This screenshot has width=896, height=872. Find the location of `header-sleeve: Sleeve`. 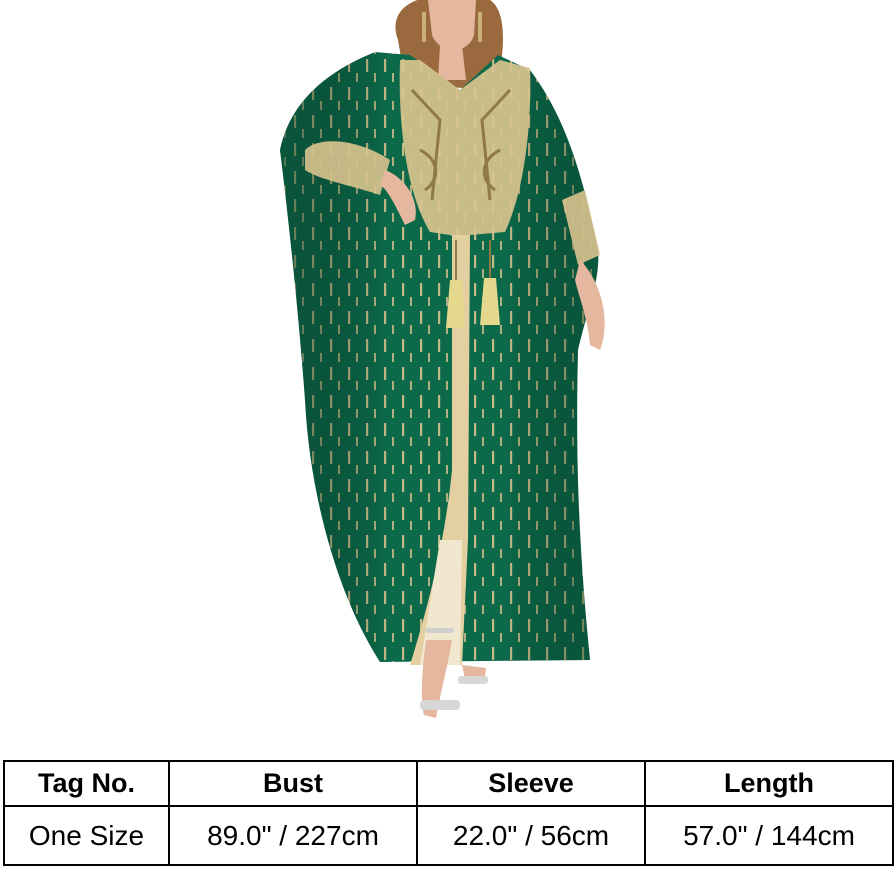

header-sleeve: Sleeve is located at coordinates (531, 783).